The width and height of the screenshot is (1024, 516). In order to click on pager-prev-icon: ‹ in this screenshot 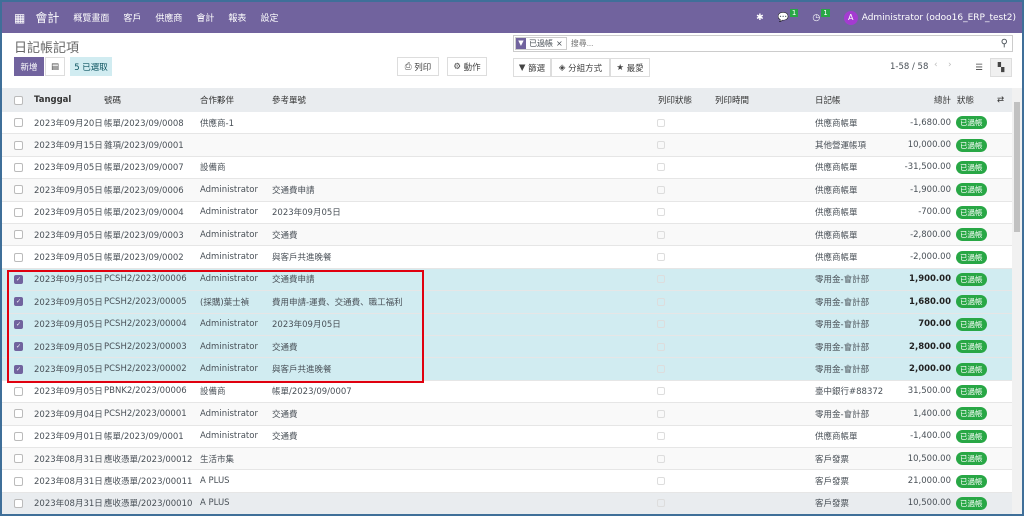, I will do `click(936, 65)`.